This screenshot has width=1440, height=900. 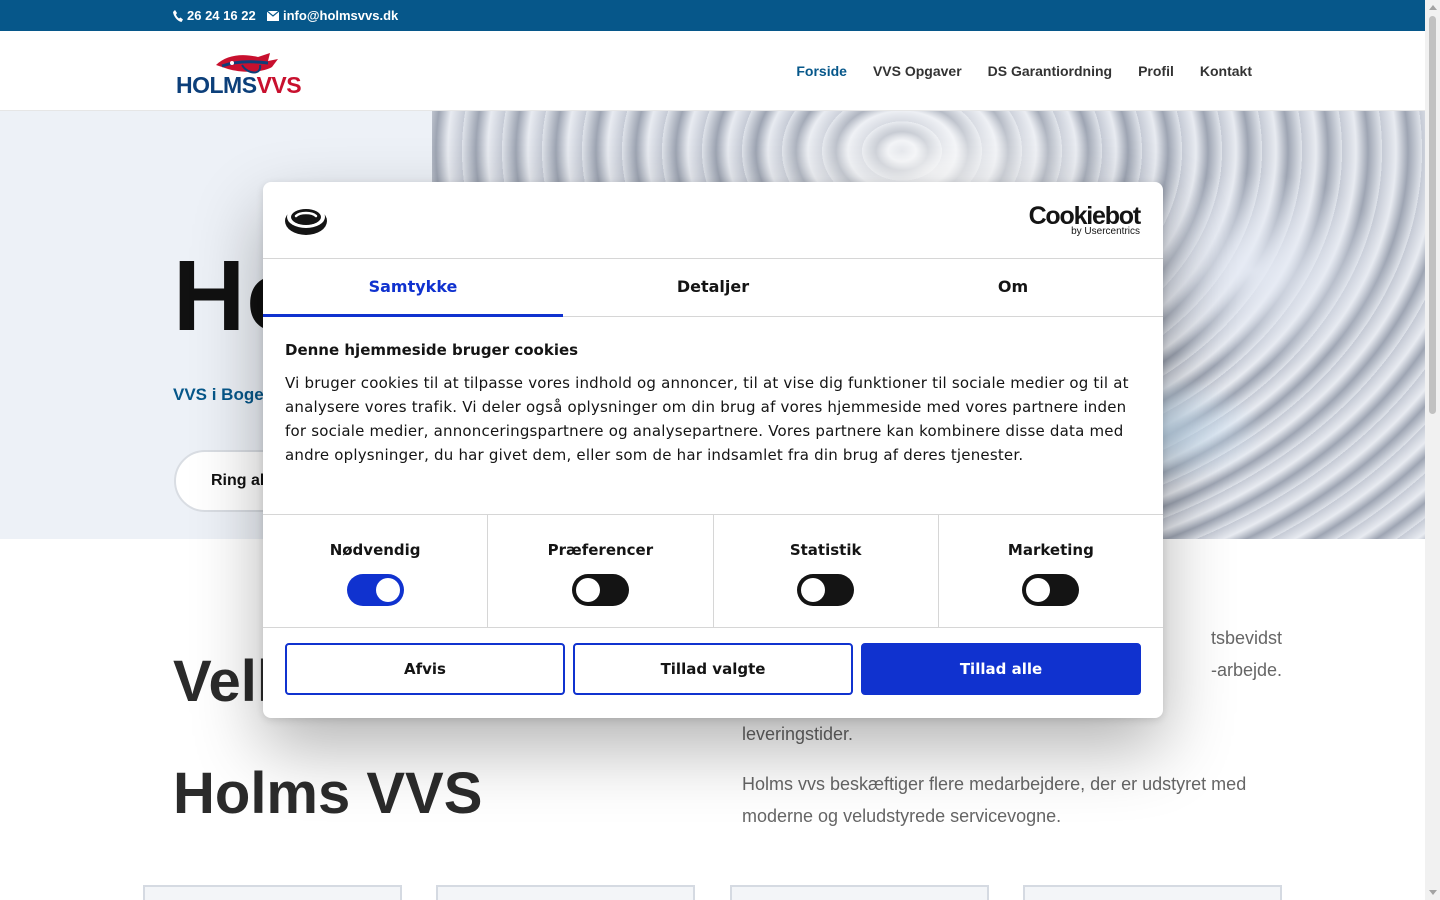 I want to click on toggle-label-praeferencer: Præferencer, so click(x=600, y=550).